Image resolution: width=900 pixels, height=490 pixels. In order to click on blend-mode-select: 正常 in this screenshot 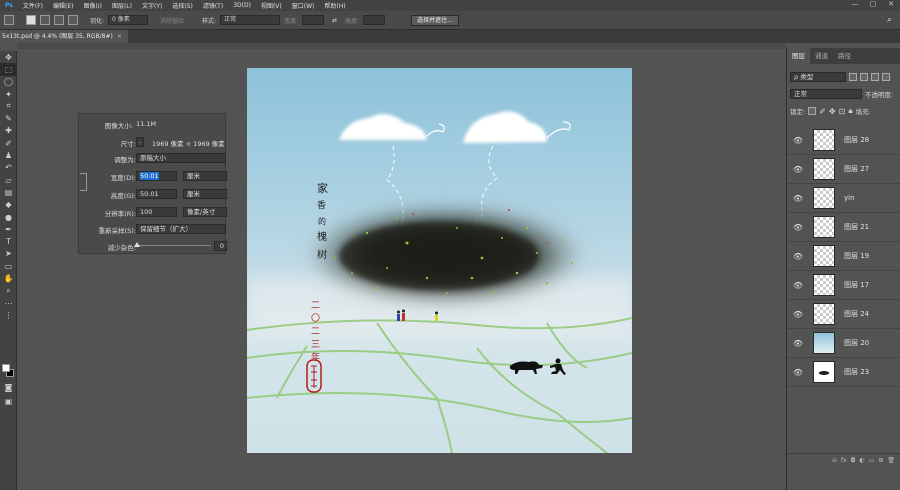, I will do `click(826, 94)`.